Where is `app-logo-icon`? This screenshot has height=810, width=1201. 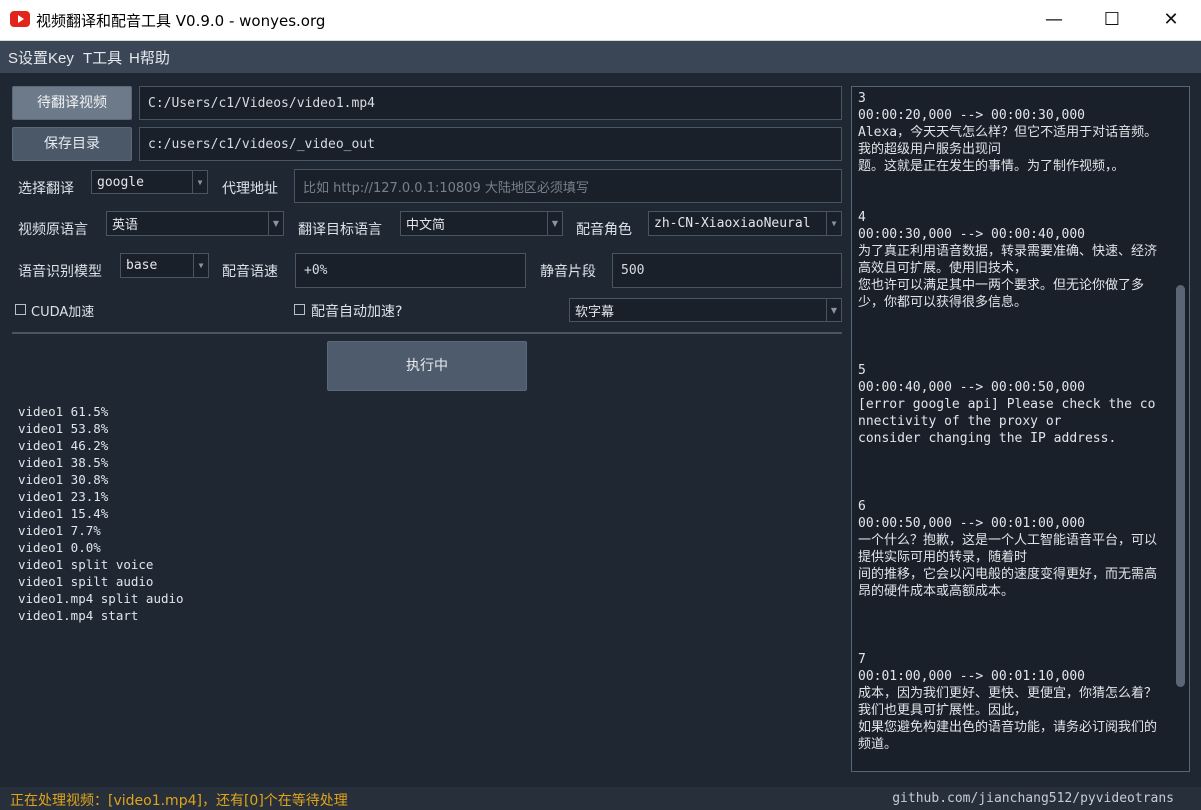 app-logo-icon is located at coordinates (20, 19).